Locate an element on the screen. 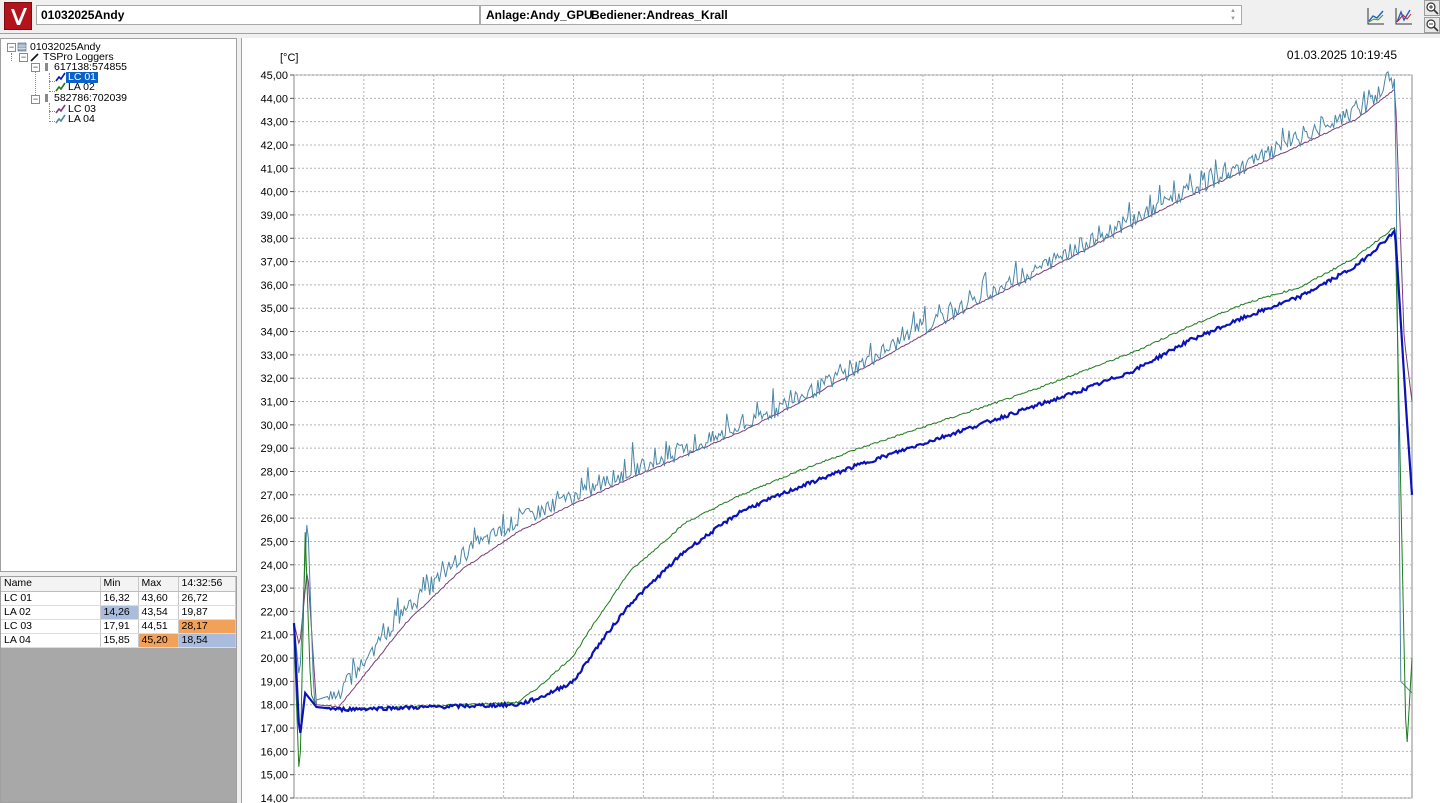 The height and width of the screenshot is (803, 1440). cell-current: 19,87 is located at coordinates (207, 612).